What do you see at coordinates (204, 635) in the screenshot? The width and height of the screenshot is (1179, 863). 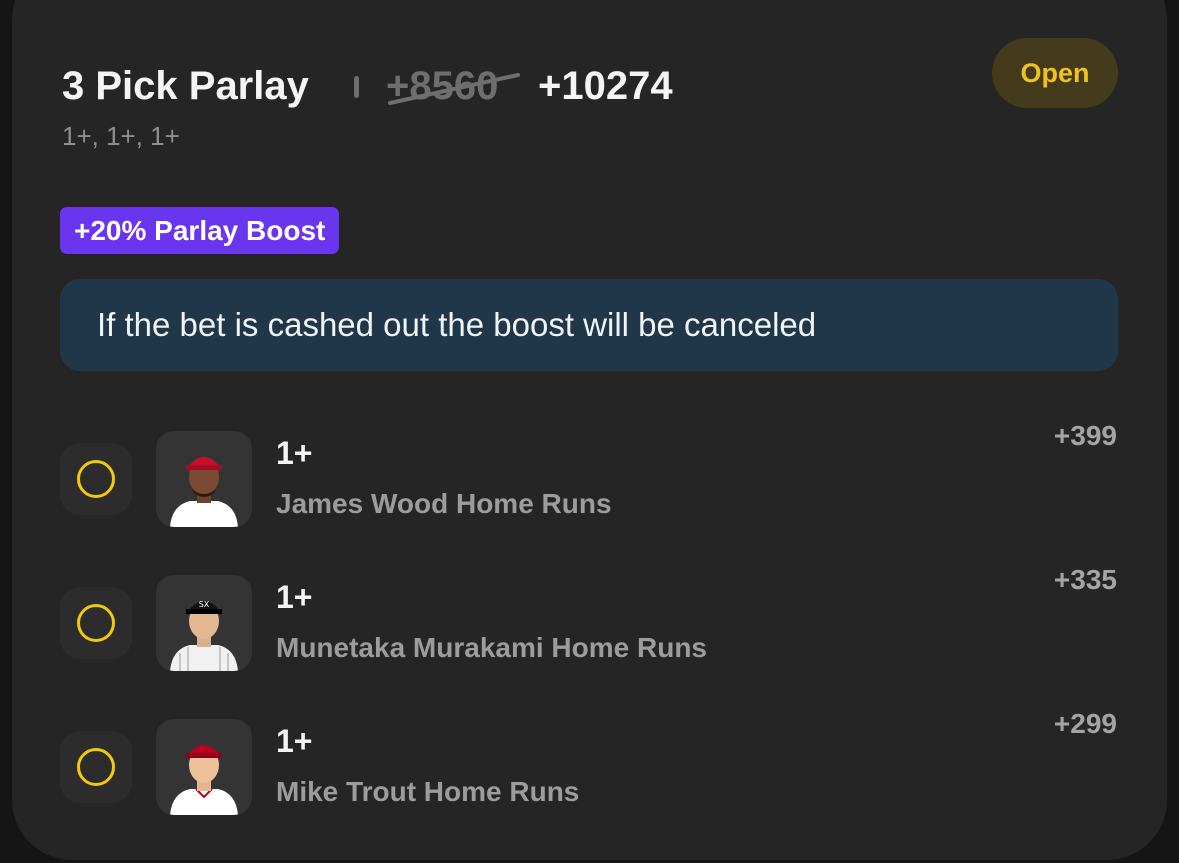 I see `player-avatar-icon: SX` at bounding box center [204, 635].